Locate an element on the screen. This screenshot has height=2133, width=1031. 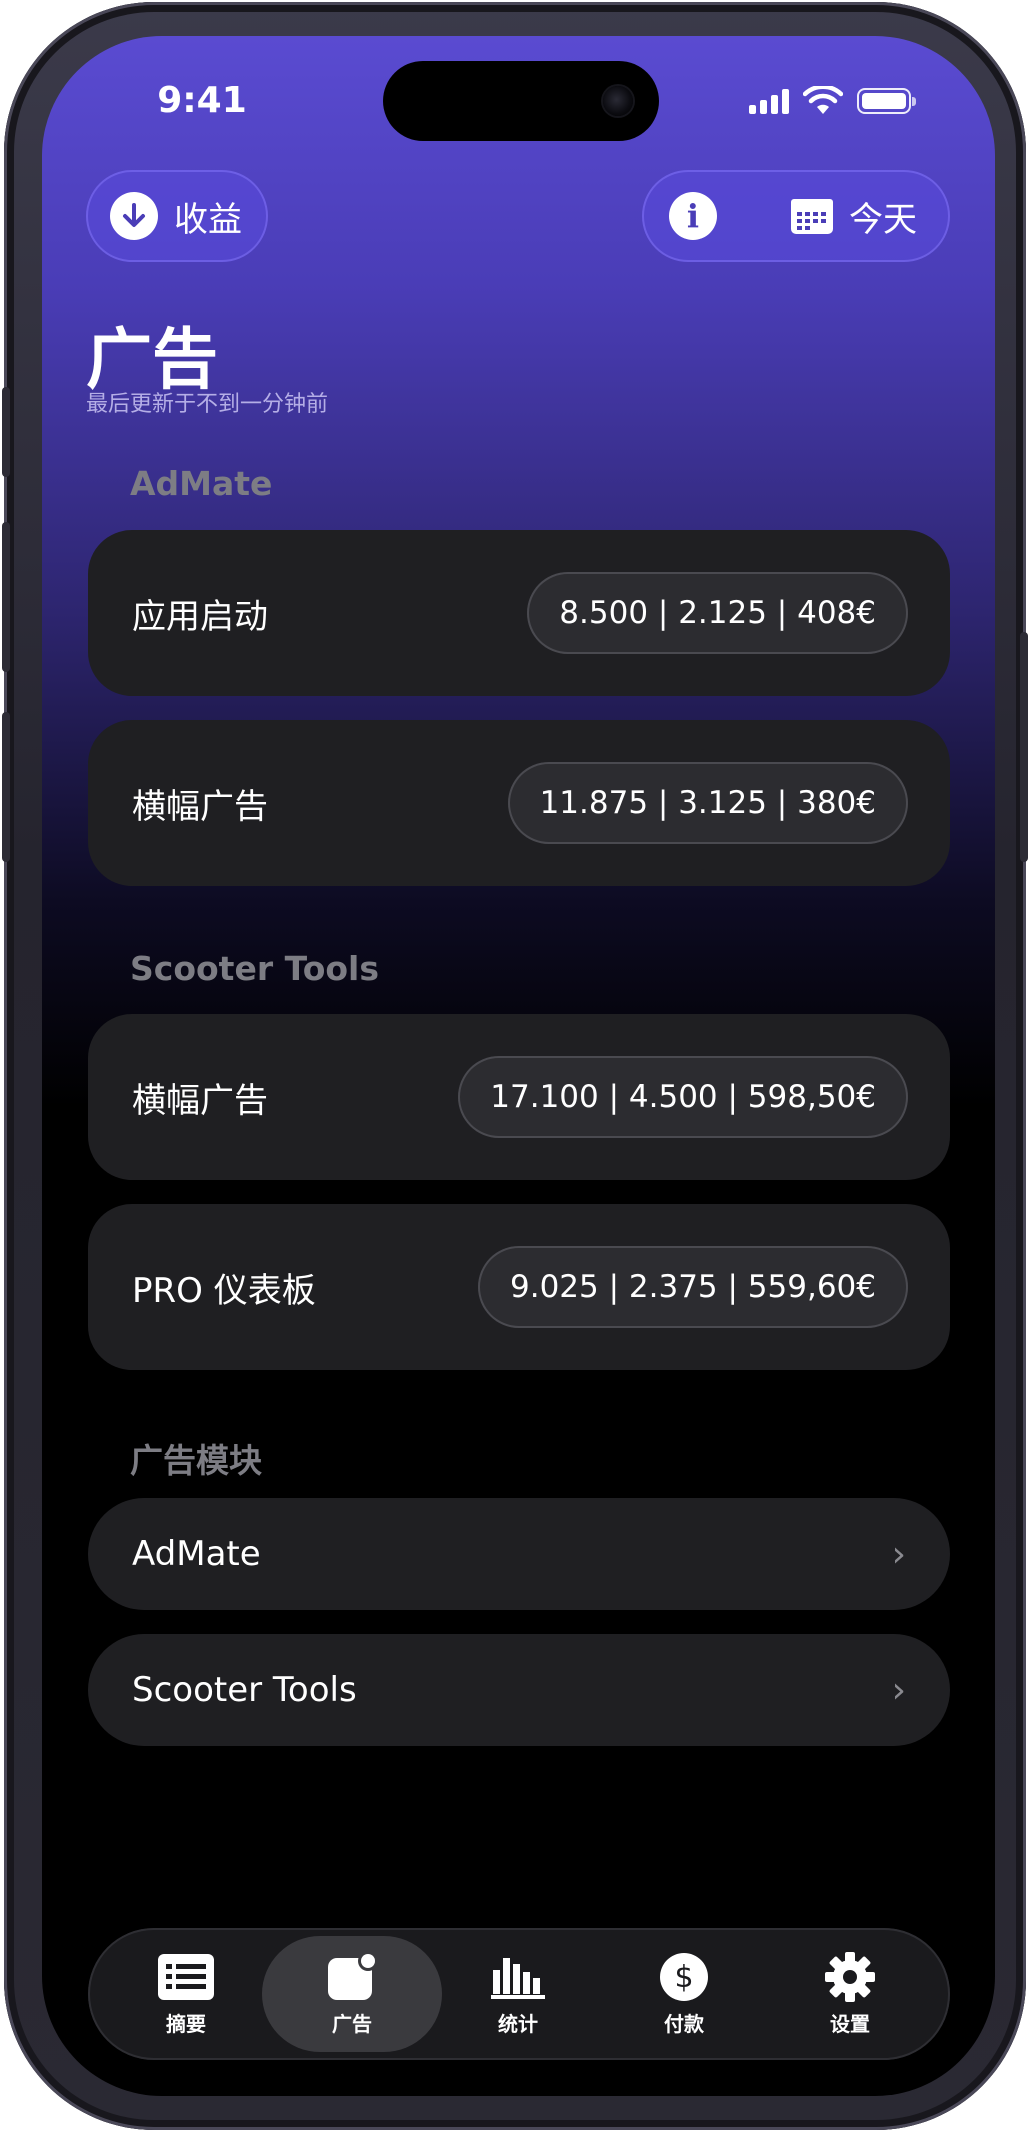
ad-unit-row: PRO 仪表板 9.025 | 2.375 | 559,60€ is located at coordinates (519, 1287).